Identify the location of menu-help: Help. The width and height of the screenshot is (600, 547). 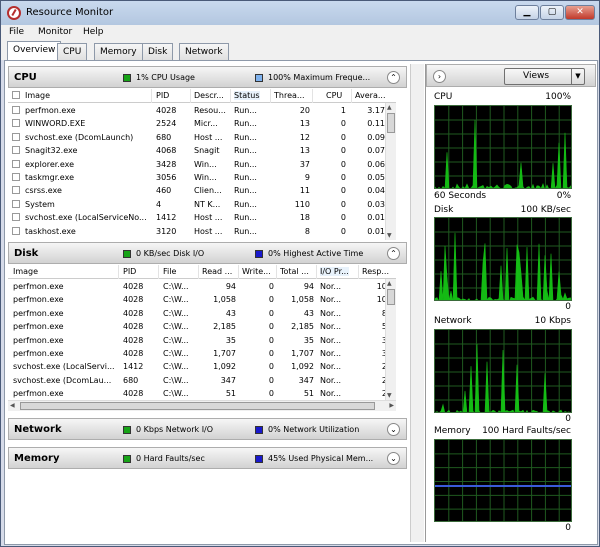
(93, 32).